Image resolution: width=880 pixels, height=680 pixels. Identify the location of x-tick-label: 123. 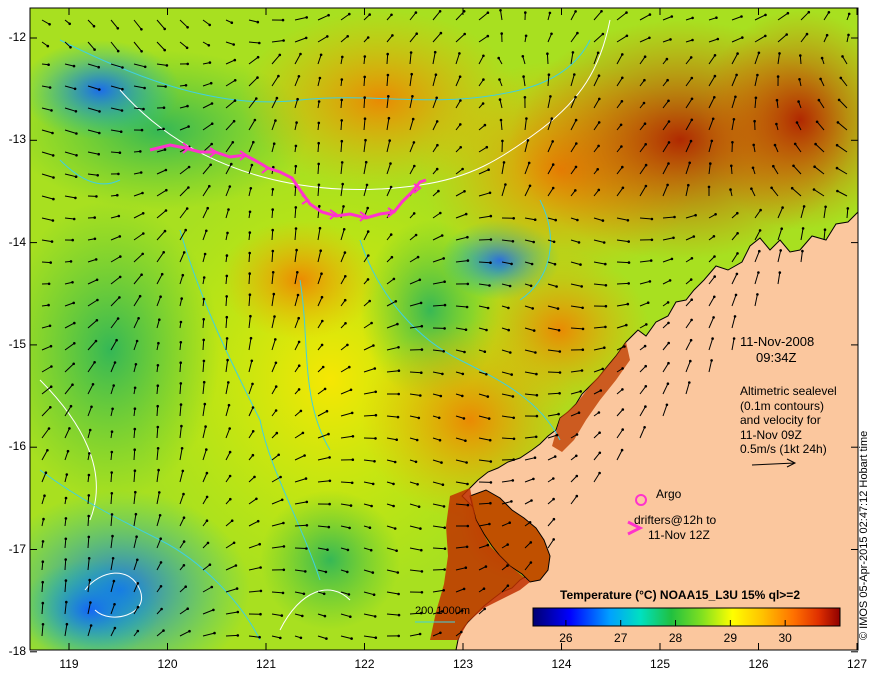
(463, 664).